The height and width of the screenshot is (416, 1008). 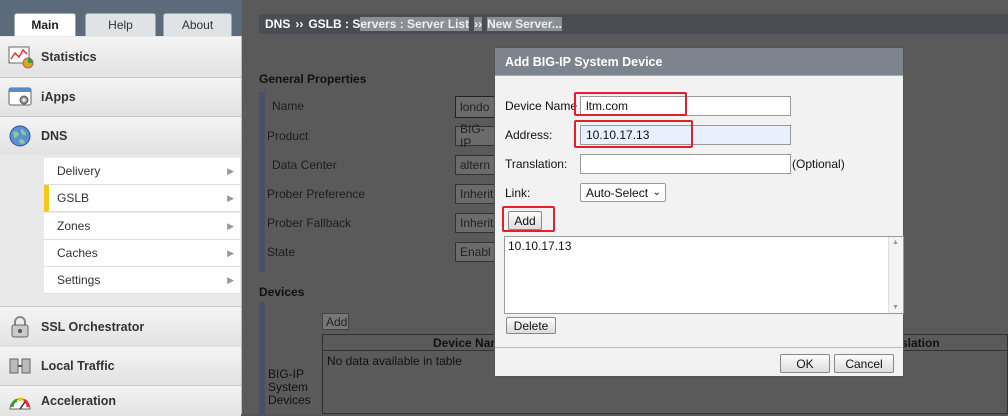 I want to click on nav-item-gslb: GSLB ▶, so click(x=142, y=198).